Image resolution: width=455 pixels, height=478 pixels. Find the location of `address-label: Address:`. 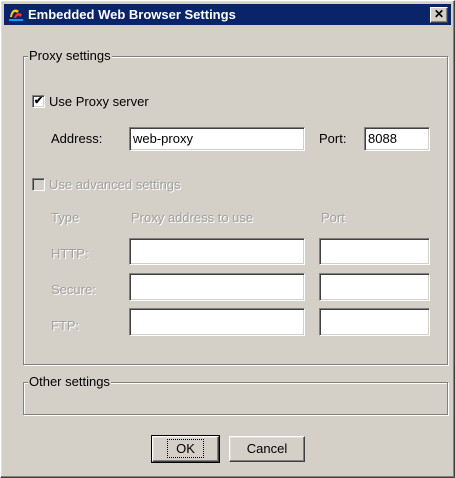

address-label: Address: is located at coordinates (77, 138).